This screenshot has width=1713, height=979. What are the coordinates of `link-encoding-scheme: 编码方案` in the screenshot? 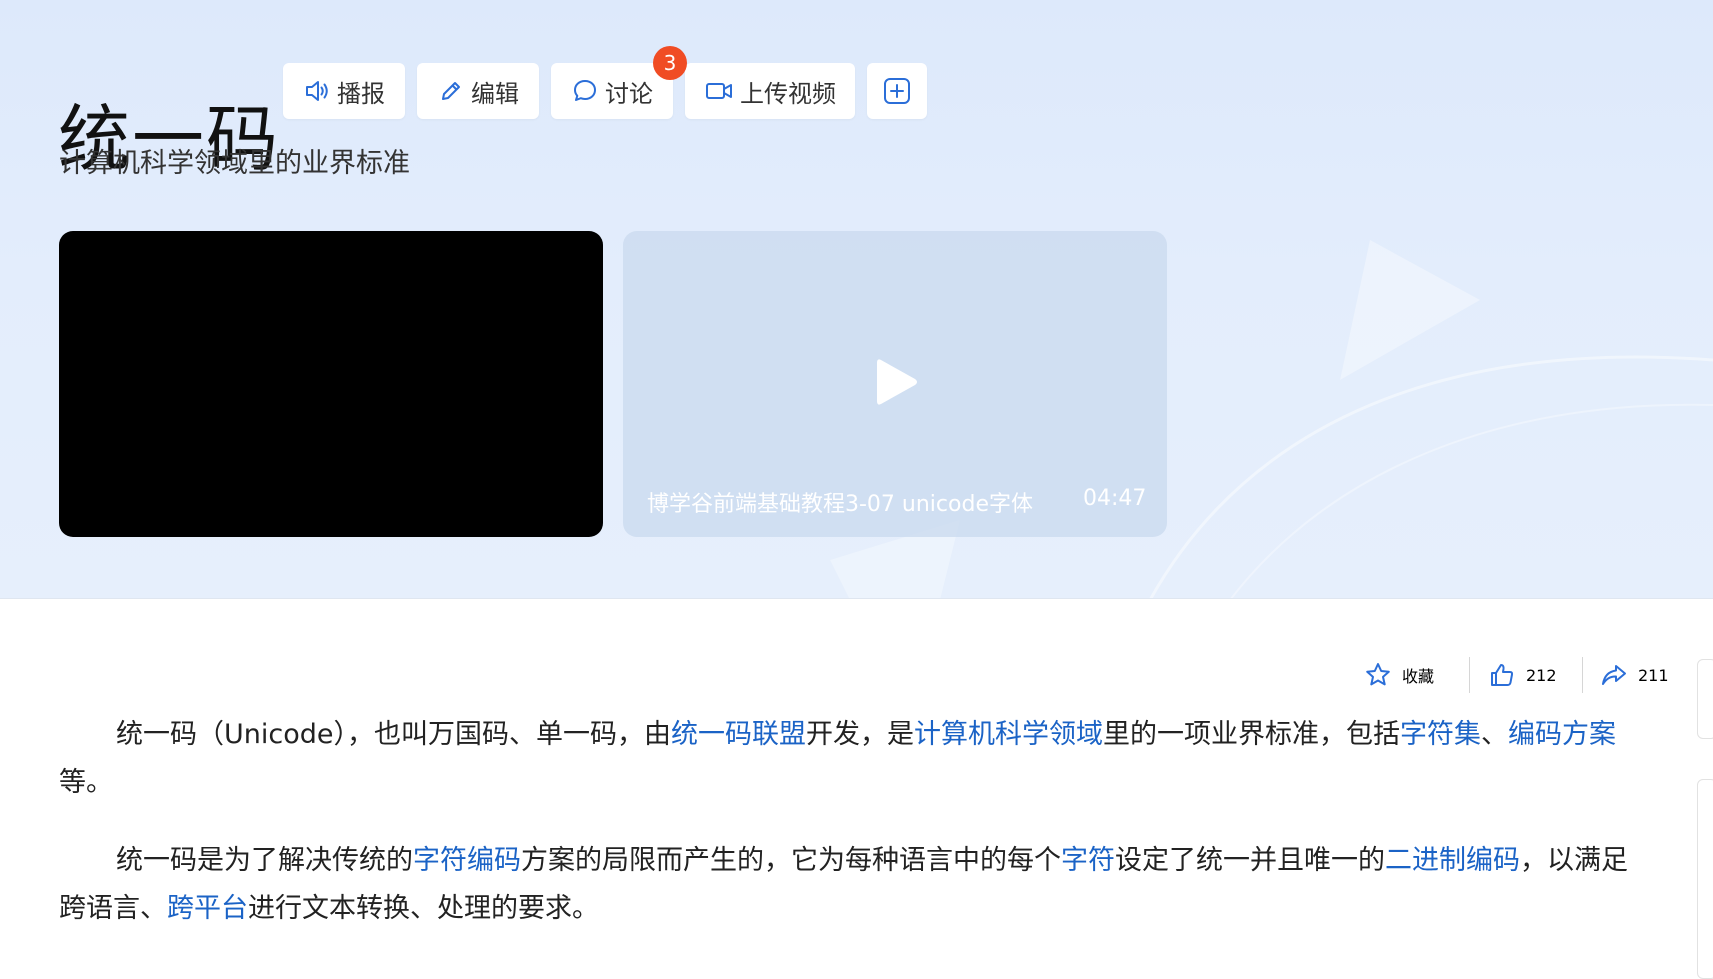 It's located at (1562, 734).